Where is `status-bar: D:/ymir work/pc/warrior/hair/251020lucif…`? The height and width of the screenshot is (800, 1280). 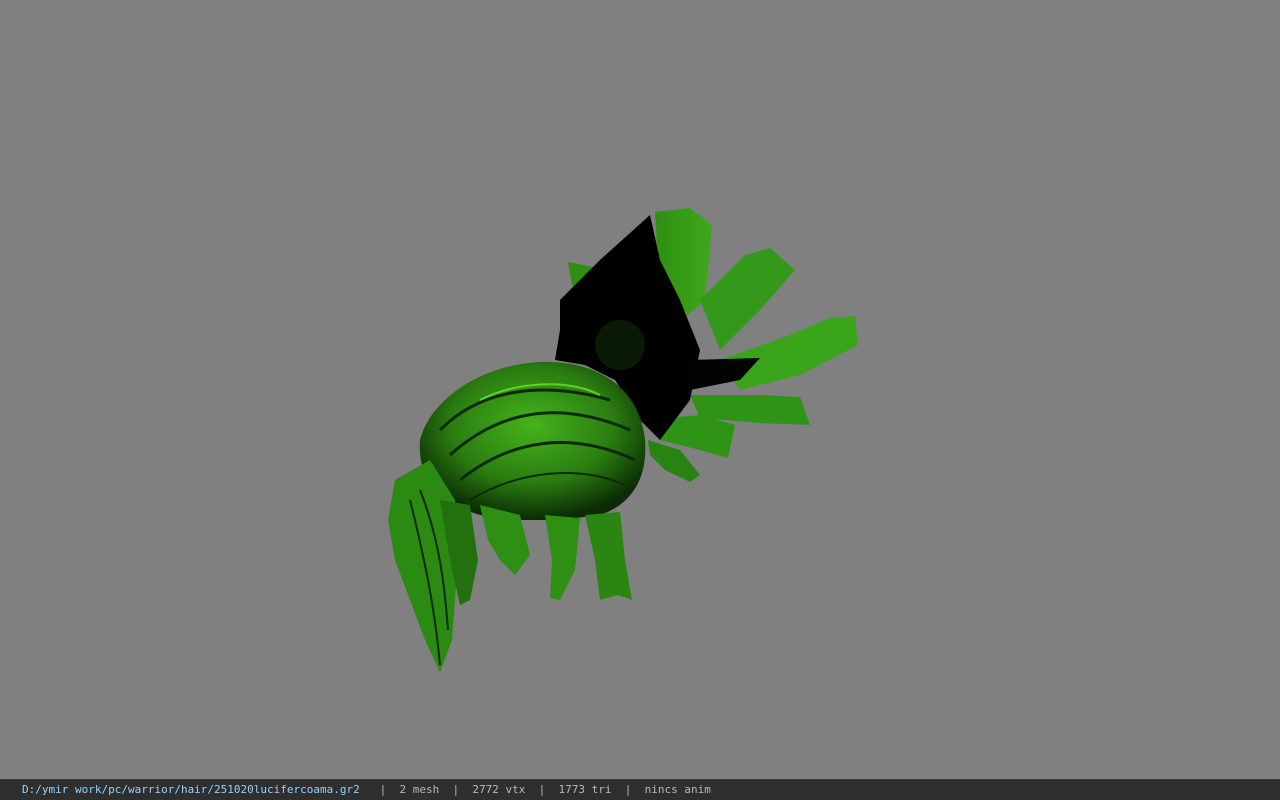 status-bar: D:/ymir work/pc/warrior/hair/251020lucif… is located at coordinates (640, 789).